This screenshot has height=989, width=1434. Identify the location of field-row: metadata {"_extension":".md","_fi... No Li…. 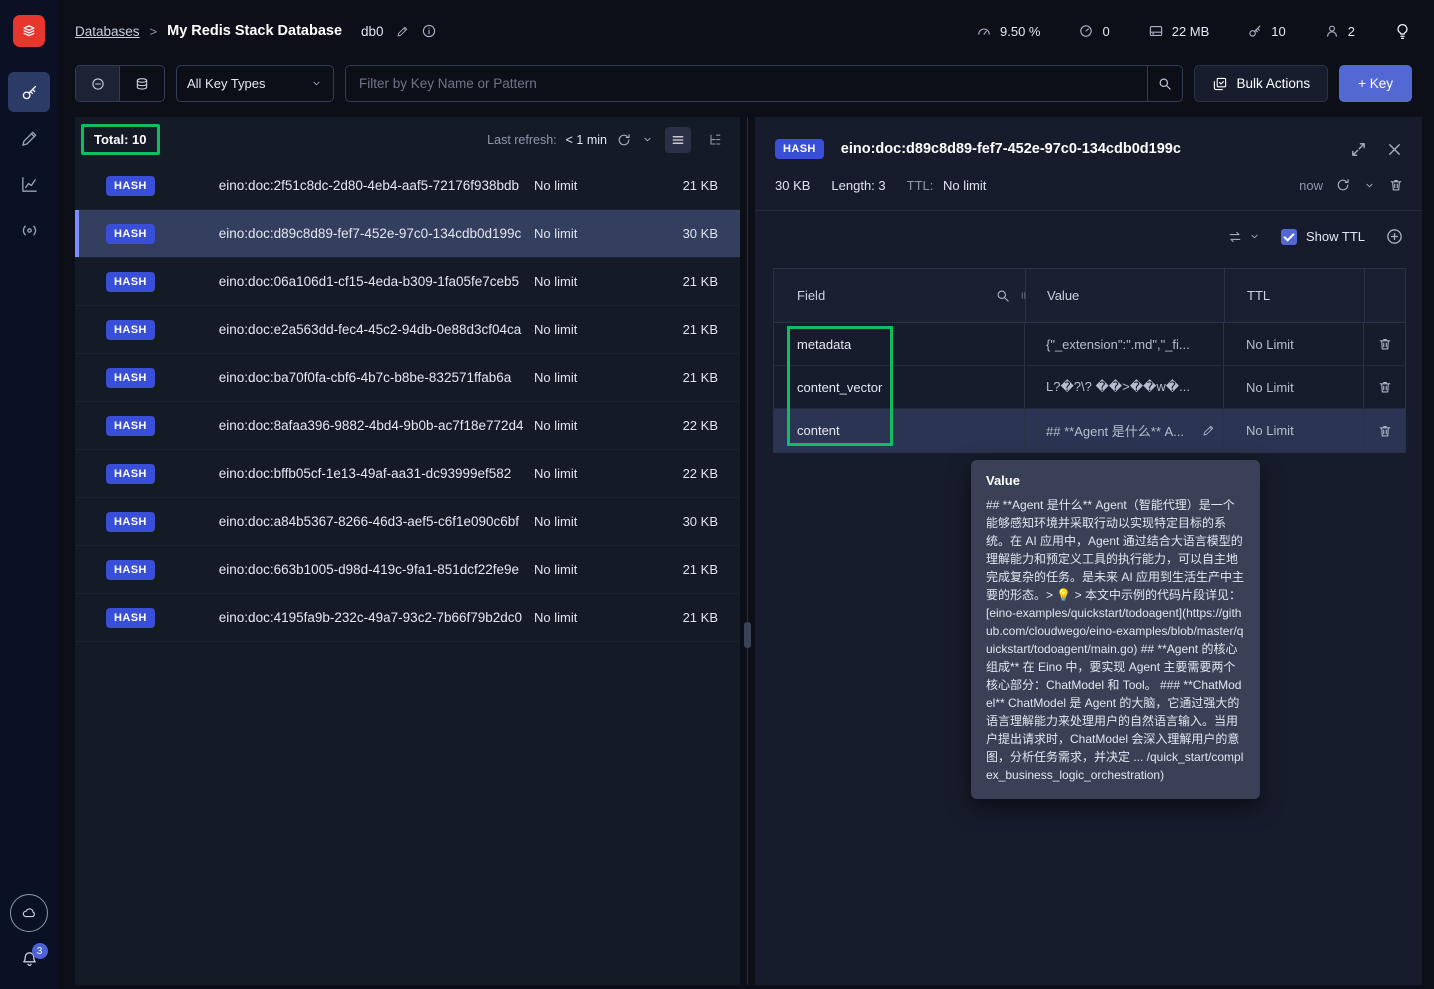
(1089, 344).